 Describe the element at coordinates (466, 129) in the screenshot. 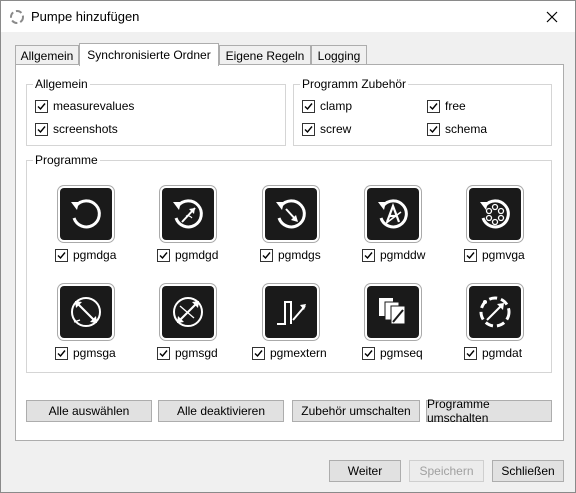

I see `checkbox-label: schema` at that location.